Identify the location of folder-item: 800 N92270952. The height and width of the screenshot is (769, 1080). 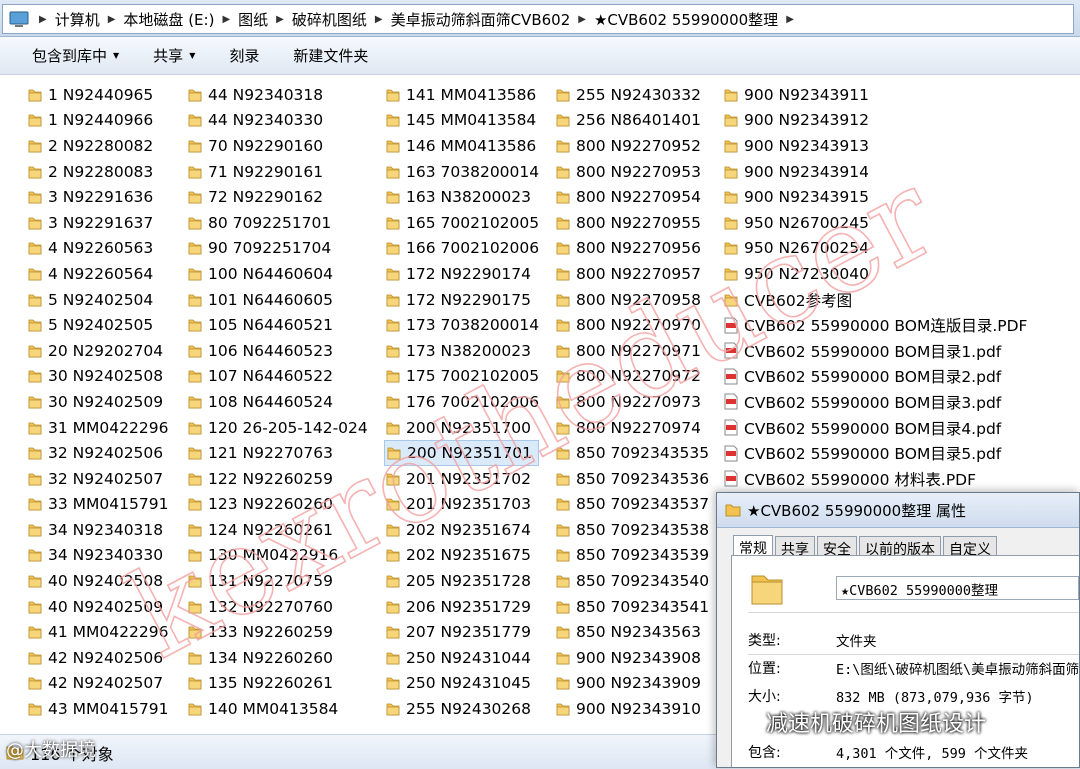
(631, 146).